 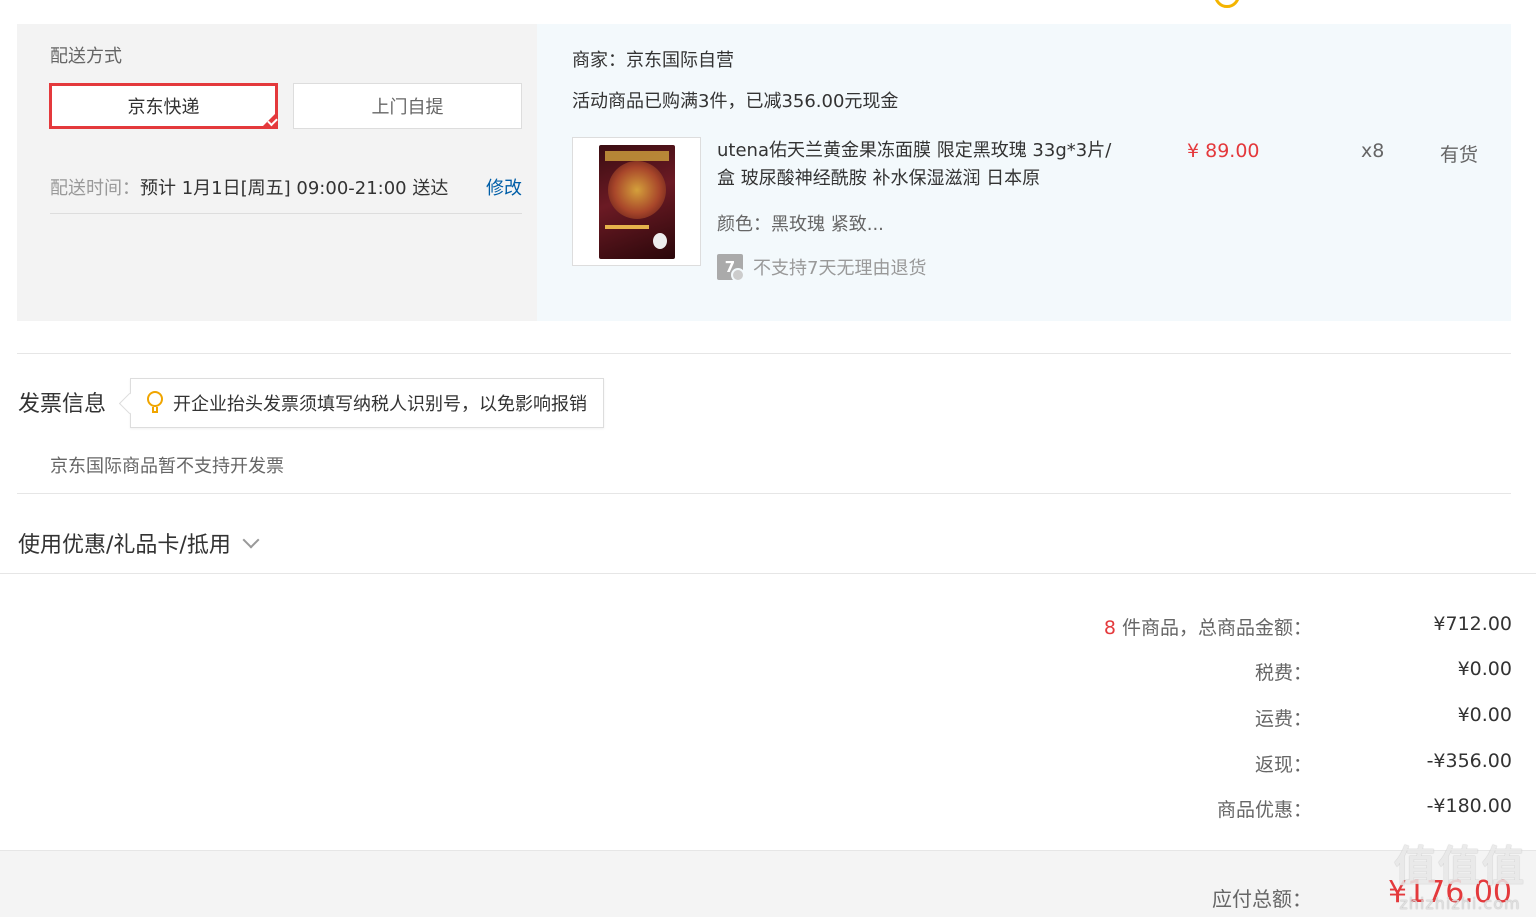 What do you see at coordinates (1109, 628) in the screenshot?
I see `item-count: 8` at bounding box center [1109, 628].